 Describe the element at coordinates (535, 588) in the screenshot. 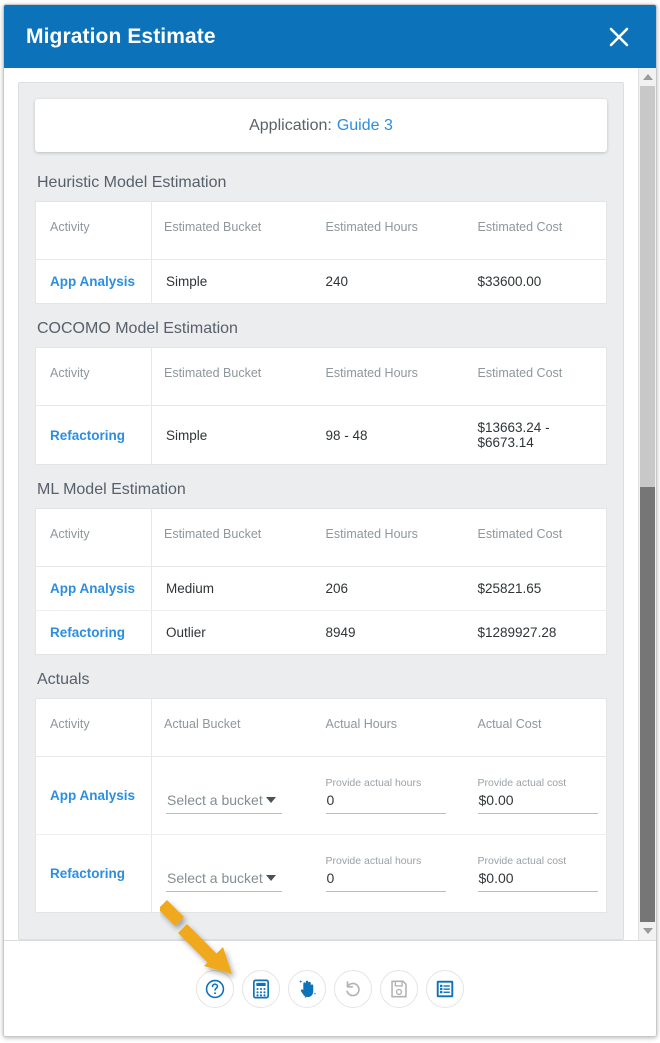

I see `cell-estimated-cost: $25821.65` at that location.